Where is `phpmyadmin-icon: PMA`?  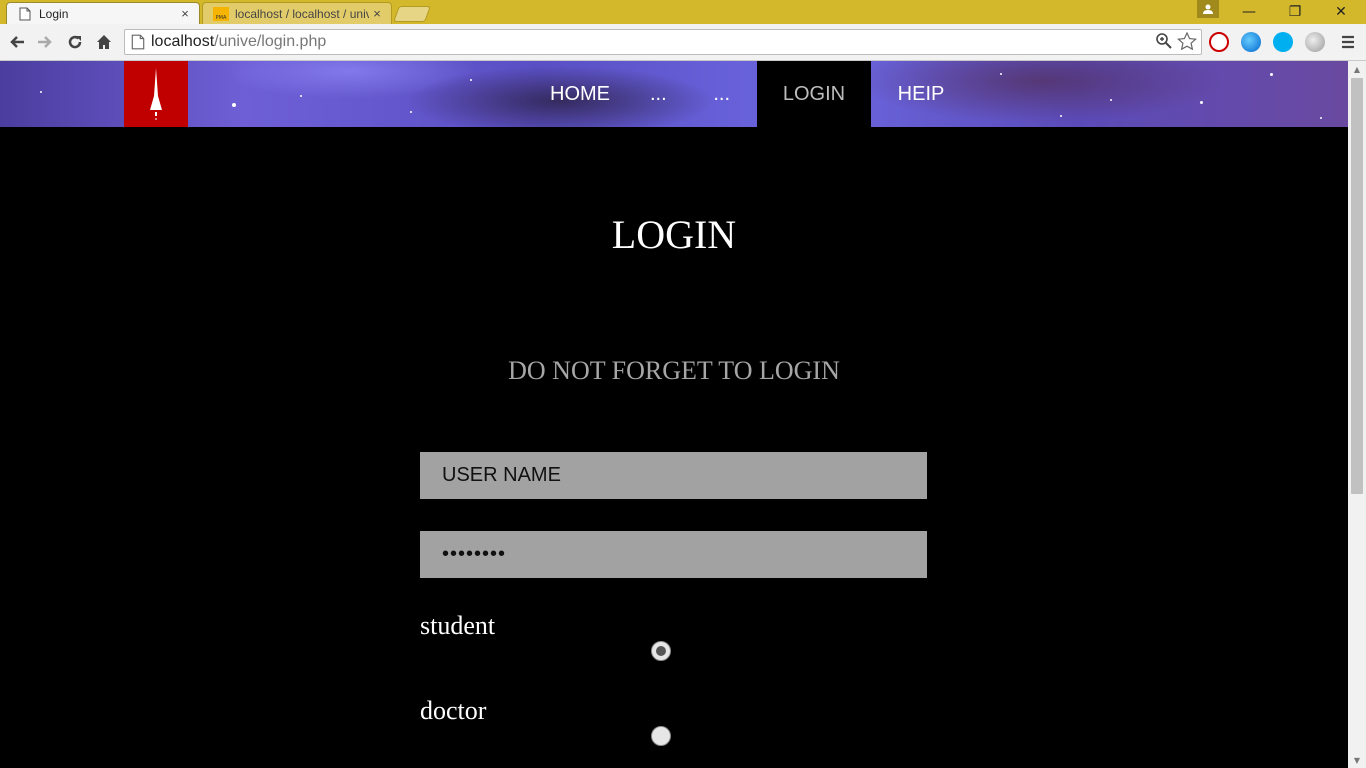
phpmyadmin-icon: PMA is located at coordinates (221, 14).